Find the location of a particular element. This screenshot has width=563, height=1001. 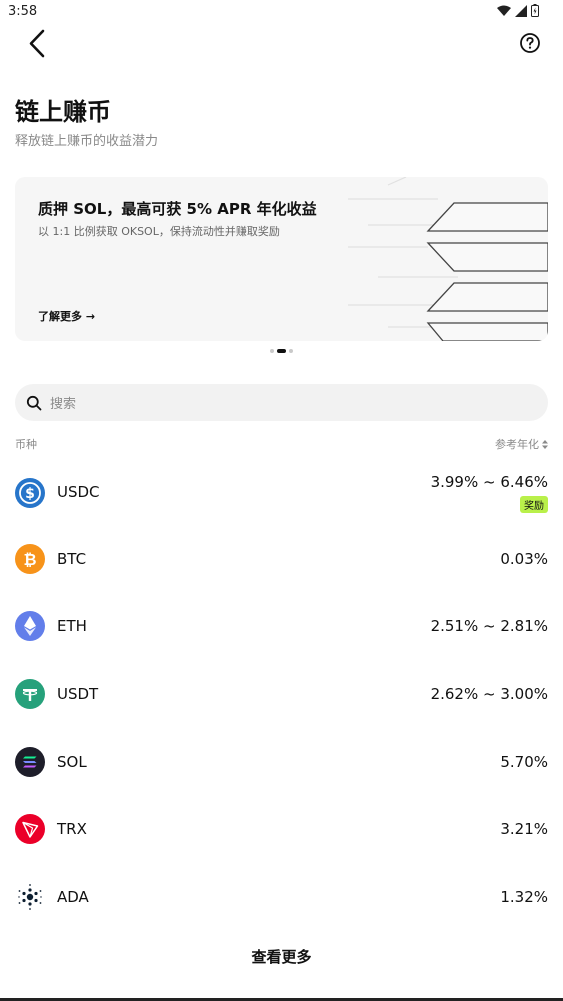

status-bar: 3:58 is located at coordinates (281, 12).